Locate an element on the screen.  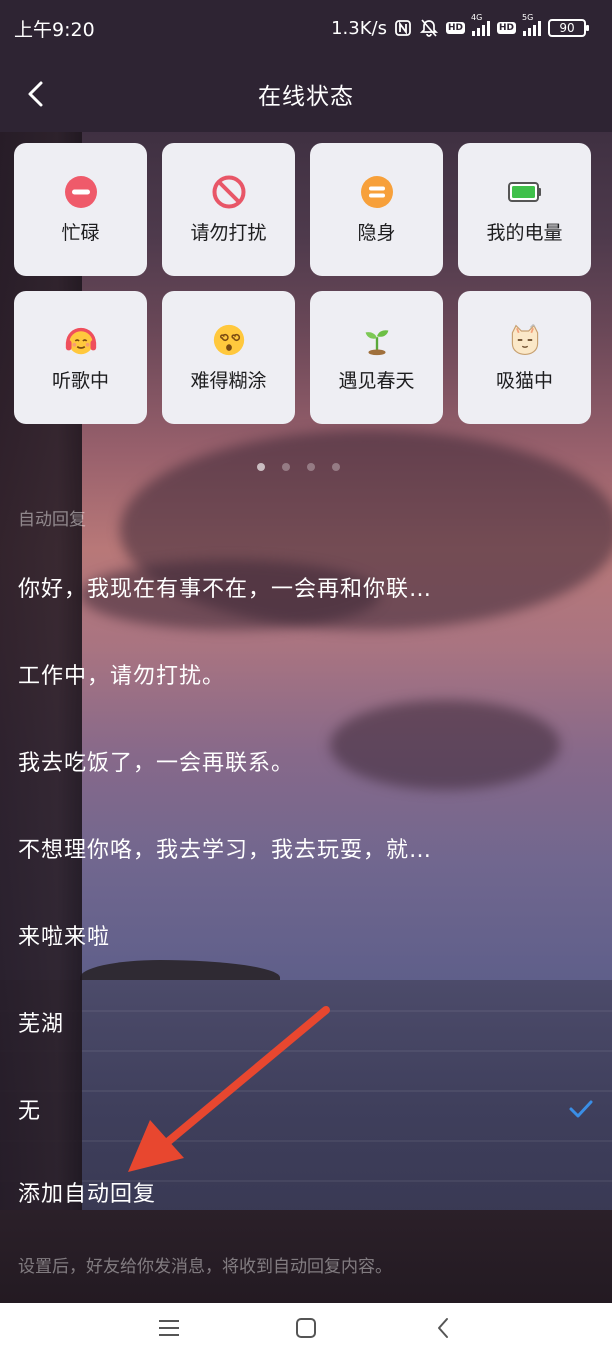
status-label: 忙碌 is located at coordinates (80, 233).